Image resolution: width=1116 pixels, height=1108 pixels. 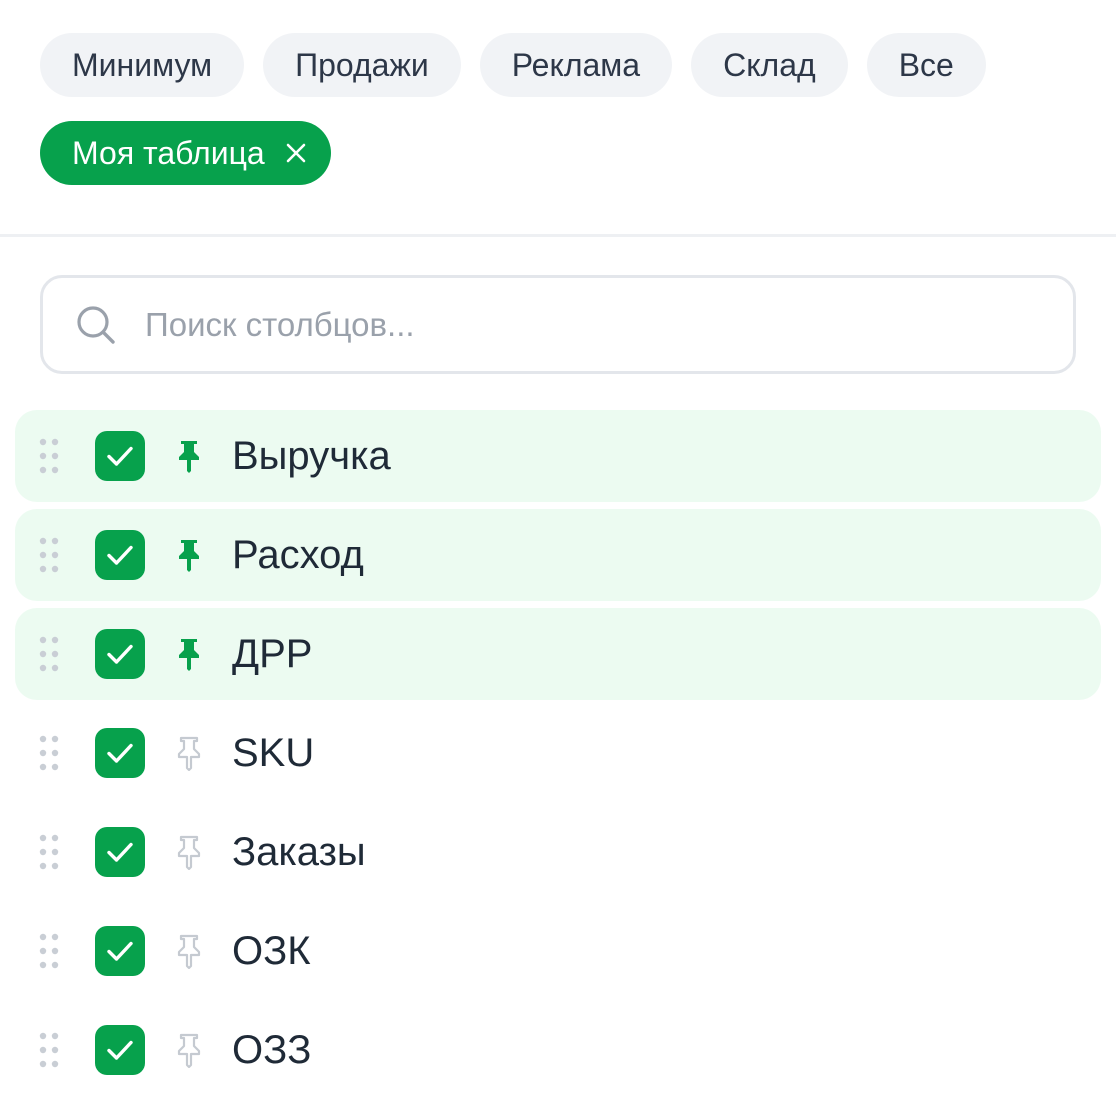 I want to click on column-search, so click(x=558, y=324).